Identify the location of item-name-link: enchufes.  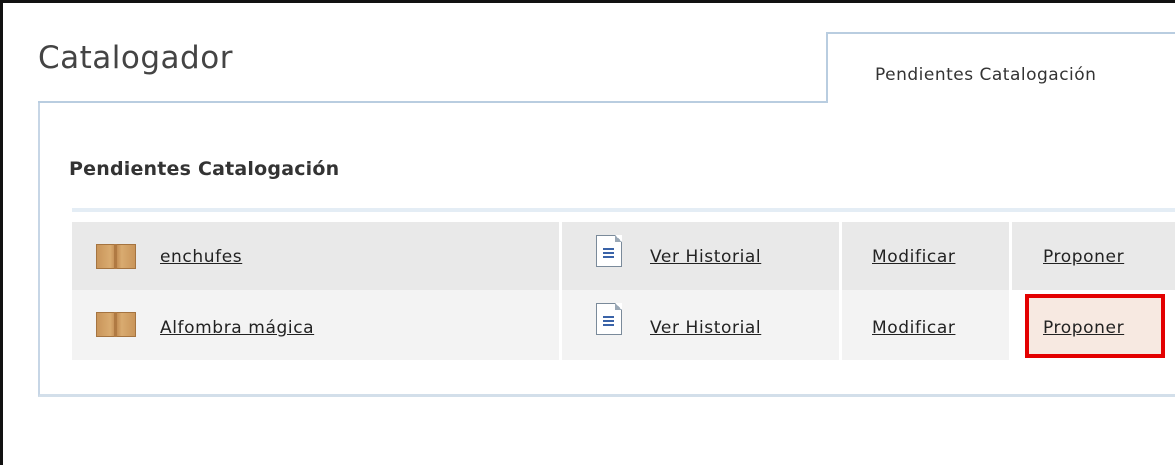
(201, 257).